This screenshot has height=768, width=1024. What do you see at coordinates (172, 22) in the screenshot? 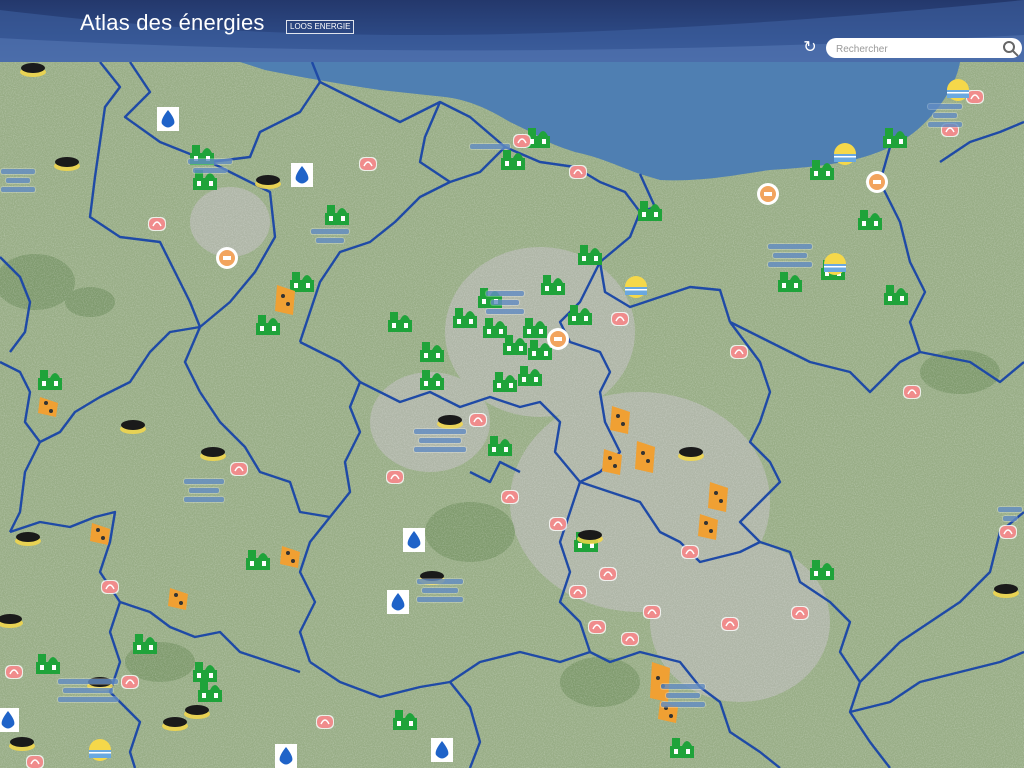
I see `app-title: Atlas des énergies` at bounding box center [172, 22].